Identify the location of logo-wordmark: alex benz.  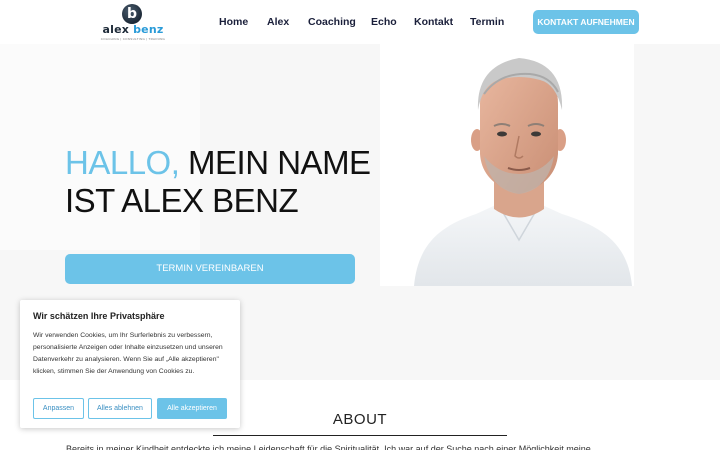
(133, 29).